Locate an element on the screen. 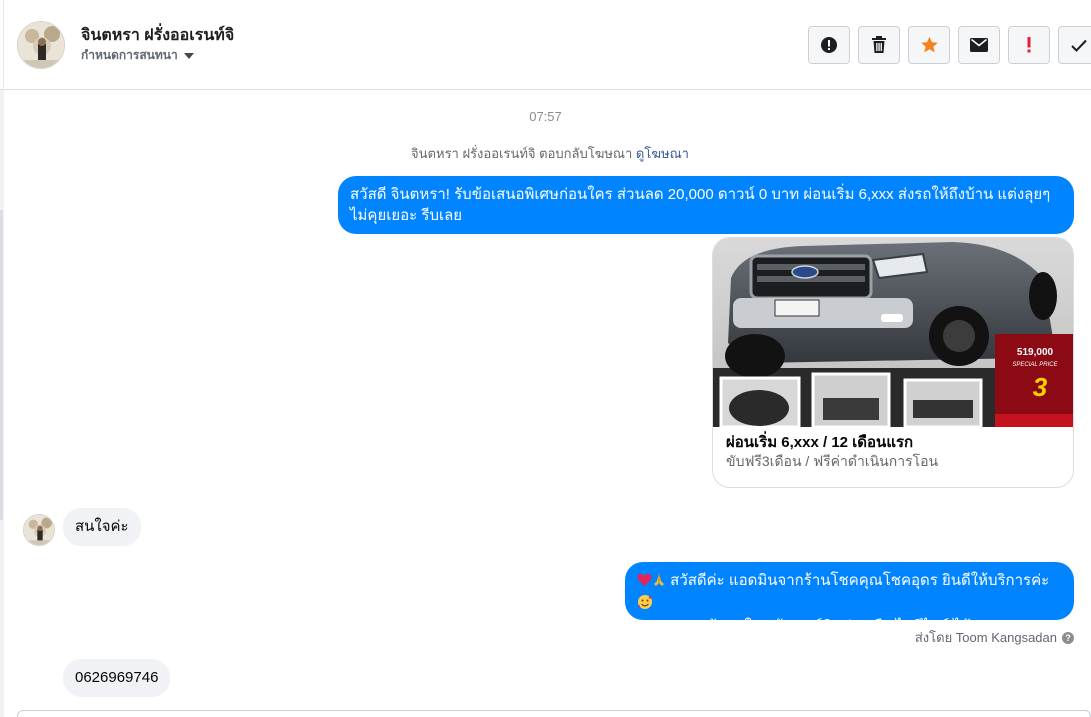  scrollbar-thumb is located at coordinates (1, 365).